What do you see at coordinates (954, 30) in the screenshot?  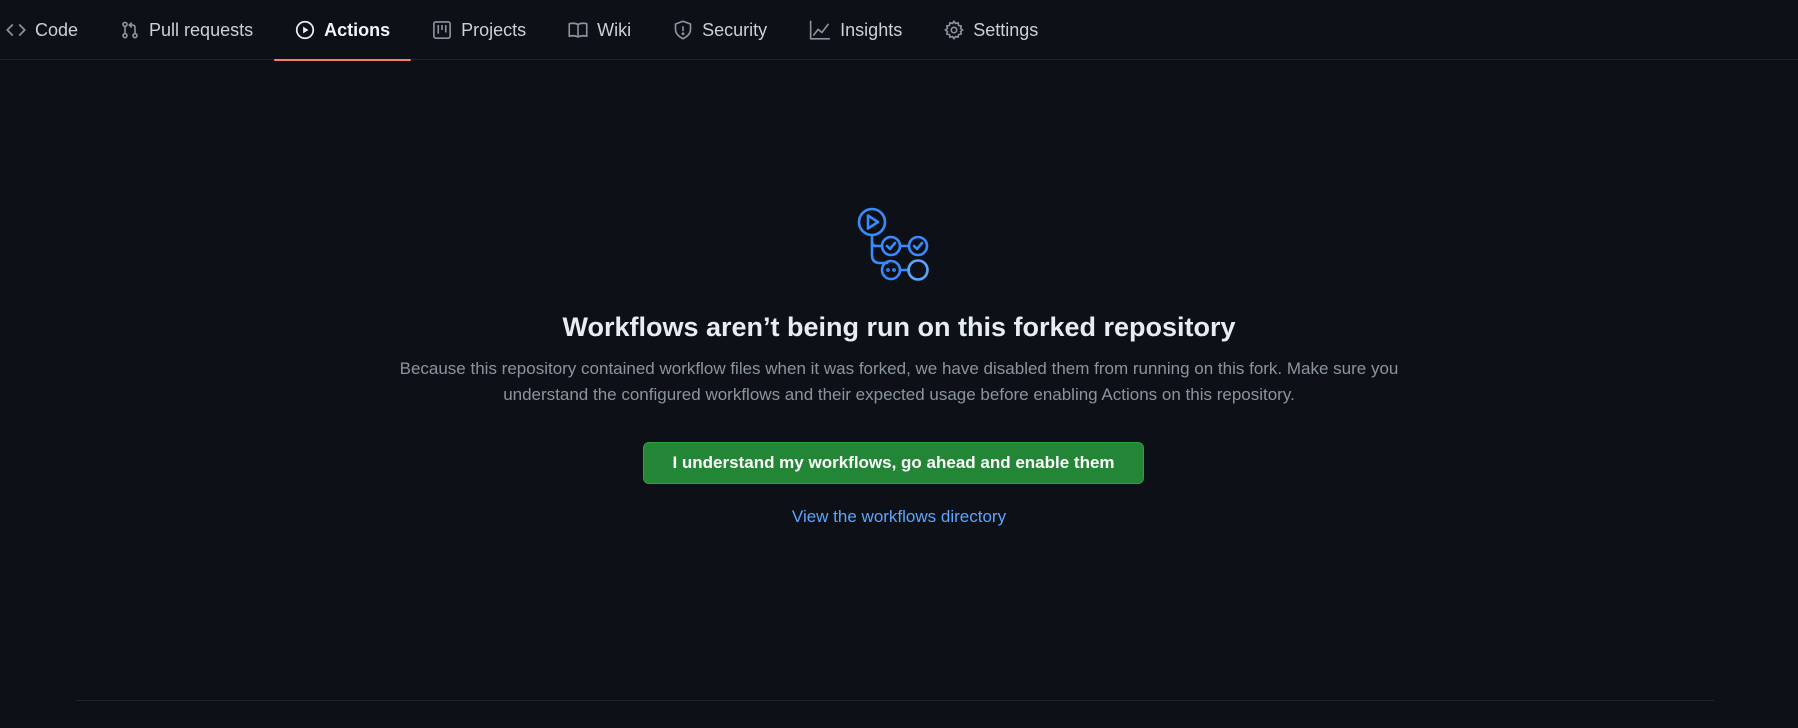 I see `gear-icon` at bounding box center [954, 30].